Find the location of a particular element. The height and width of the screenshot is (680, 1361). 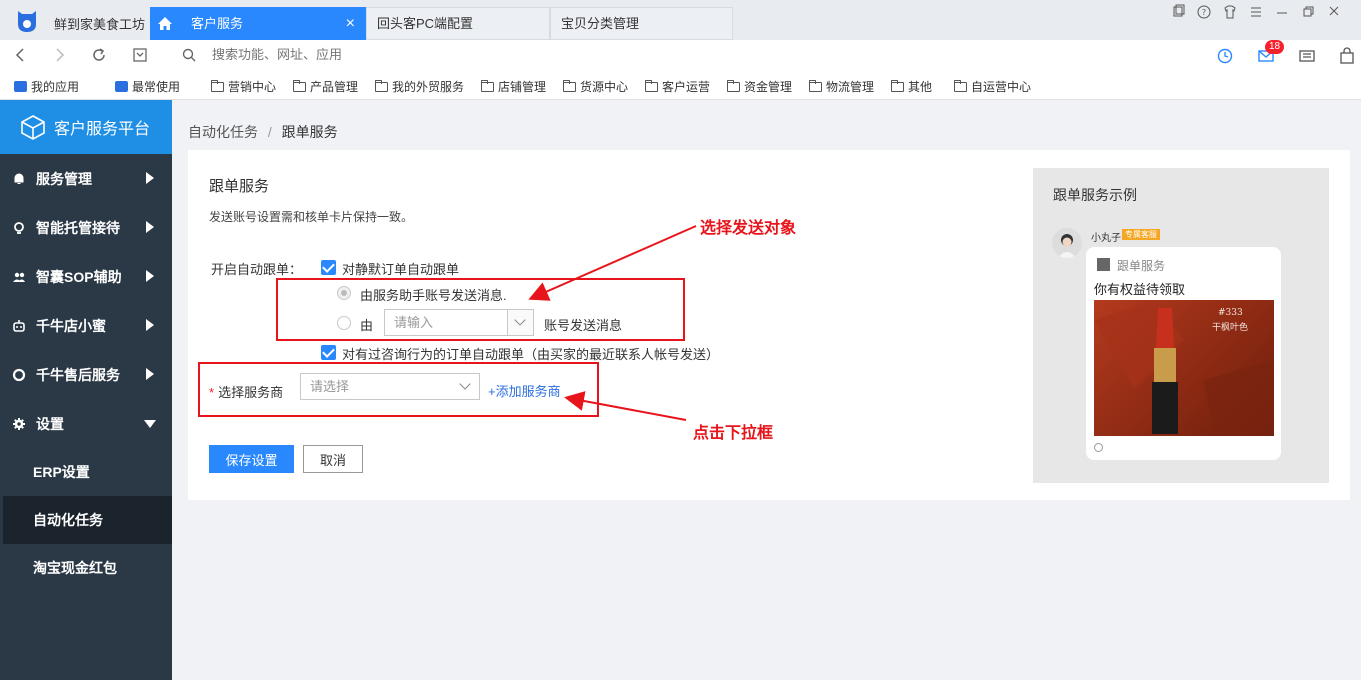

breadcrumb-parent: 自动化任务 is located at coordinates (223, 132).